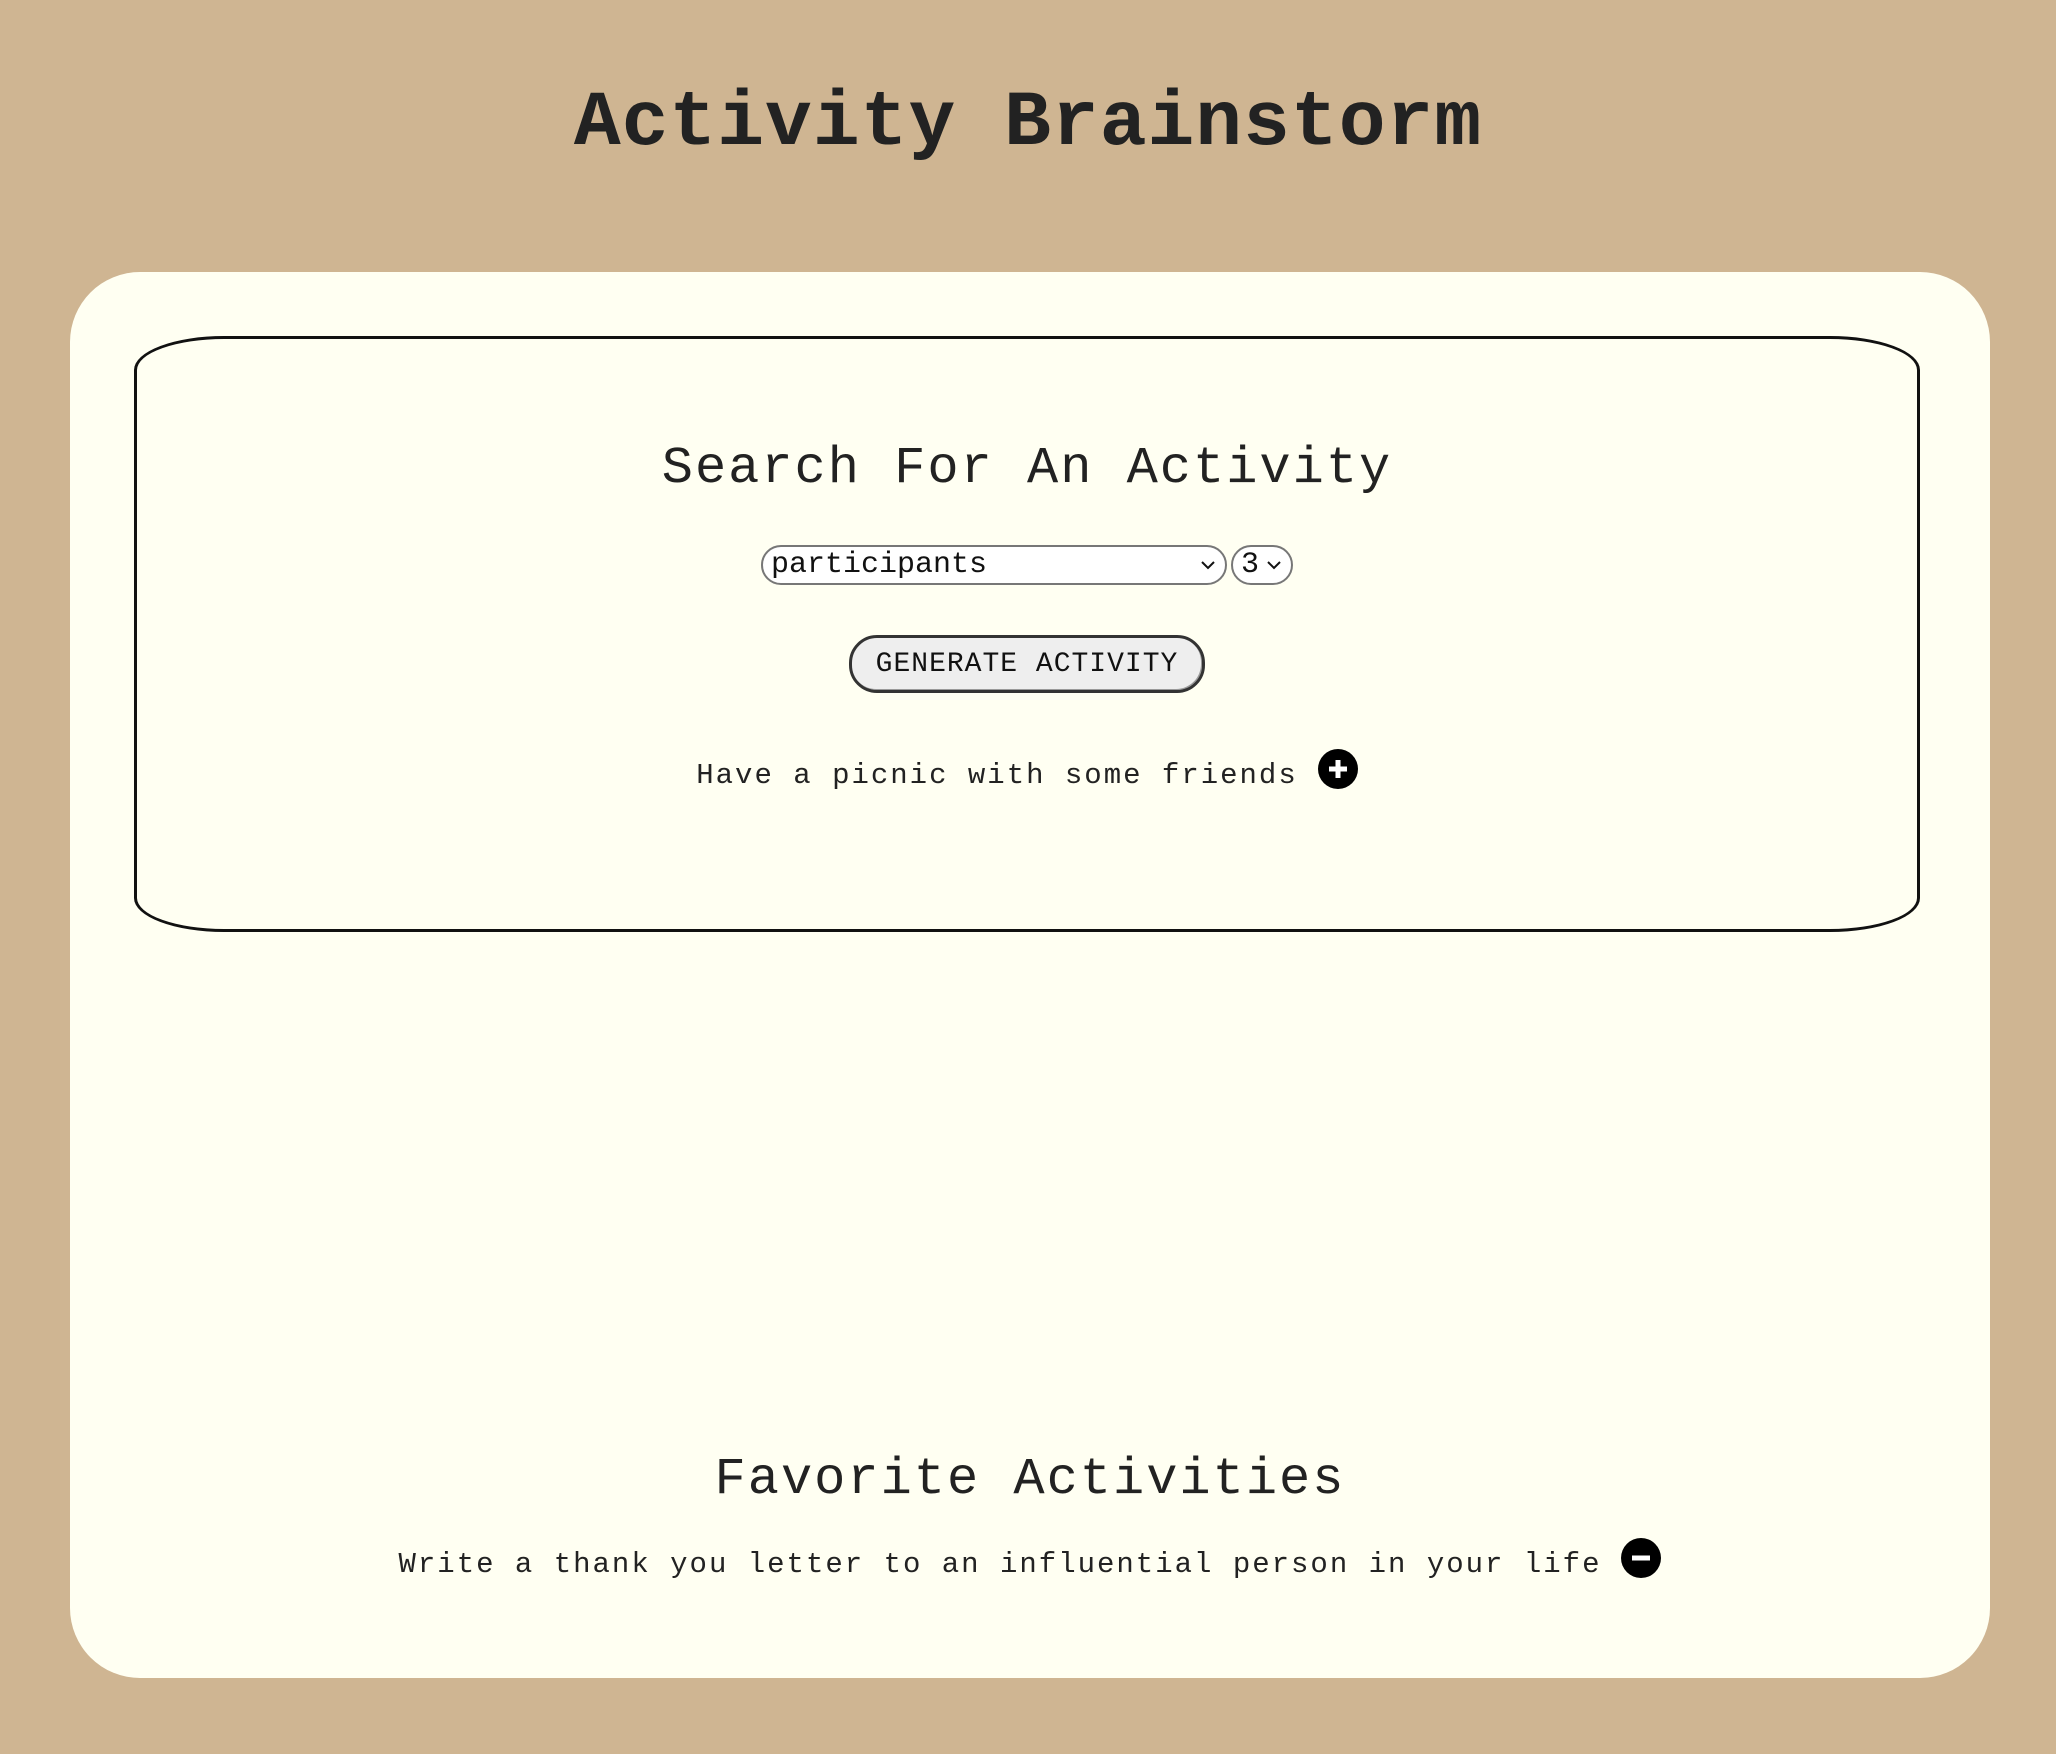  Describe the element at coordinates (1027, 664) in the screenshot. I see `generate-activity-button: GENERATE ACTIVITY` at that location.